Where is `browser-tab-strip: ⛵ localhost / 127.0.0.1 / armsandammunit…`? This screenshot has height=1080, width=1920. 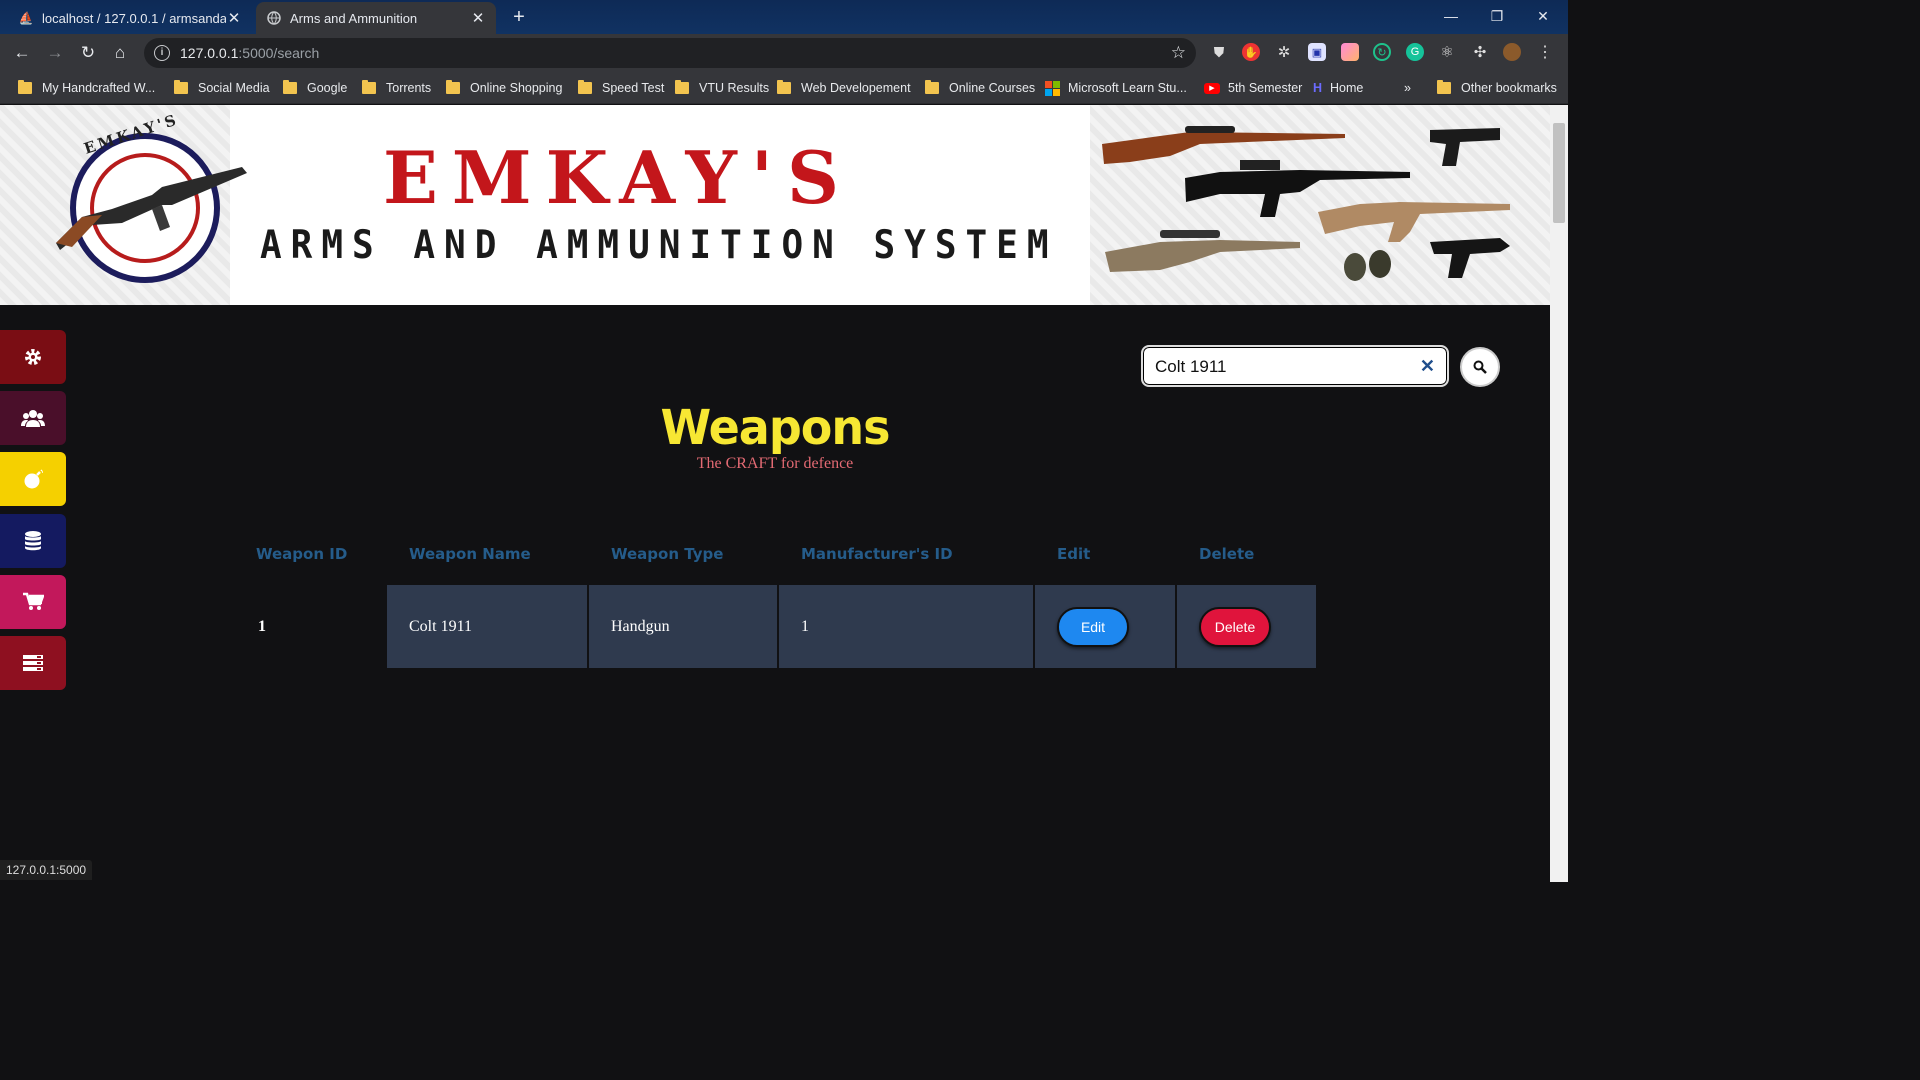 browser-tab-strip: ⛵ localhost / 127.0.0.1 / armsandammunit… is located at coordinates (784, 17).